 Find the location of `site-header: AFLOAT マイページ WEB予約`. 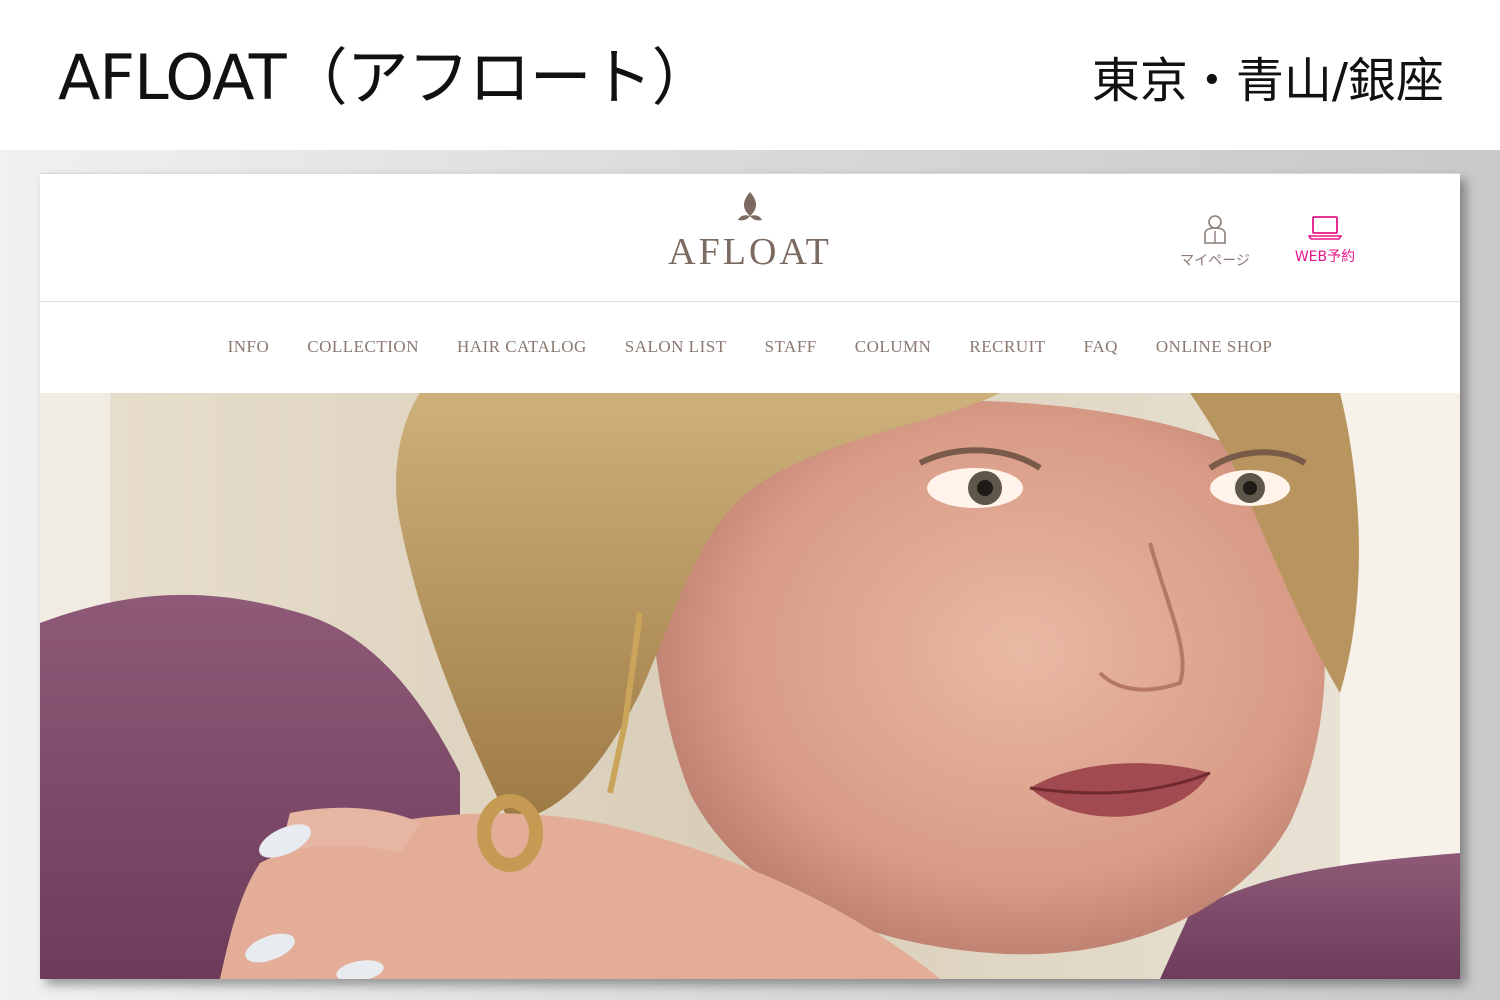

site-header: AFLOAT マイページ WEB予約 is located at coordinates (750, 238).